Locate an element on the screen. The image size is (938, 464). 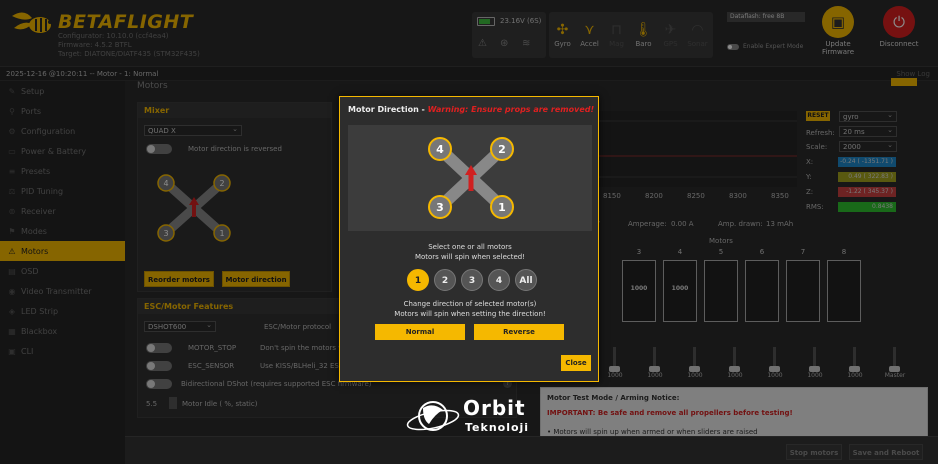
dialog-motor-3-label: 3 is located at coordinates (440, 207).